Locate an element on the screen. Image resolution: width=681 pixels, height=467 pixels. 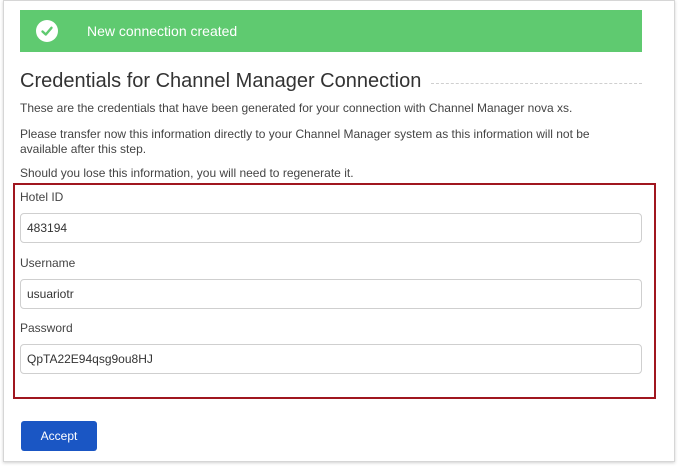
password-field: QpTA22E94qsg9ou8HJ is located at coordinates (331, 359).